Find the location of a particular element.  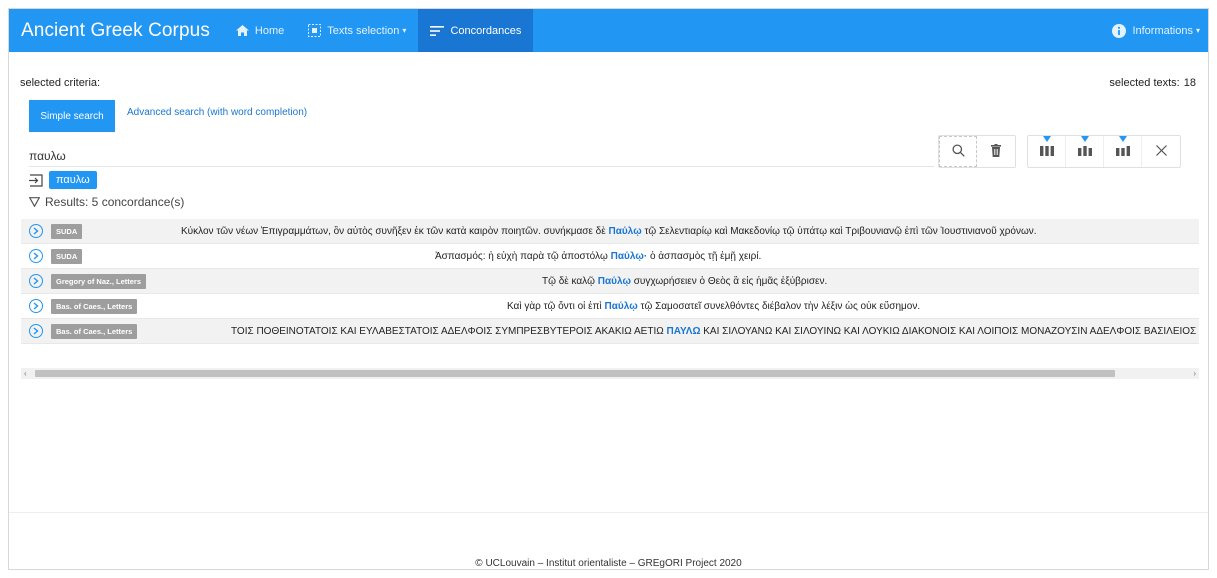

query-tokens: παυλω is located at coordinates (63, 180).